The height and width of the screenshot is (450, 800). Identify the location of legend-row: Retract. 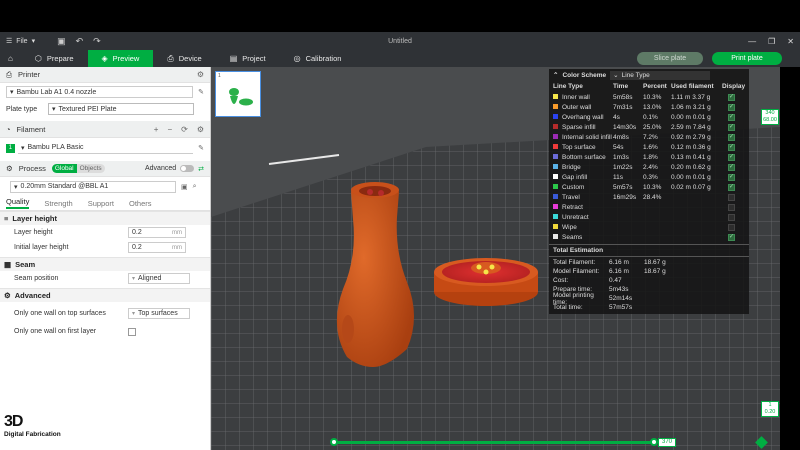
(649, 207).